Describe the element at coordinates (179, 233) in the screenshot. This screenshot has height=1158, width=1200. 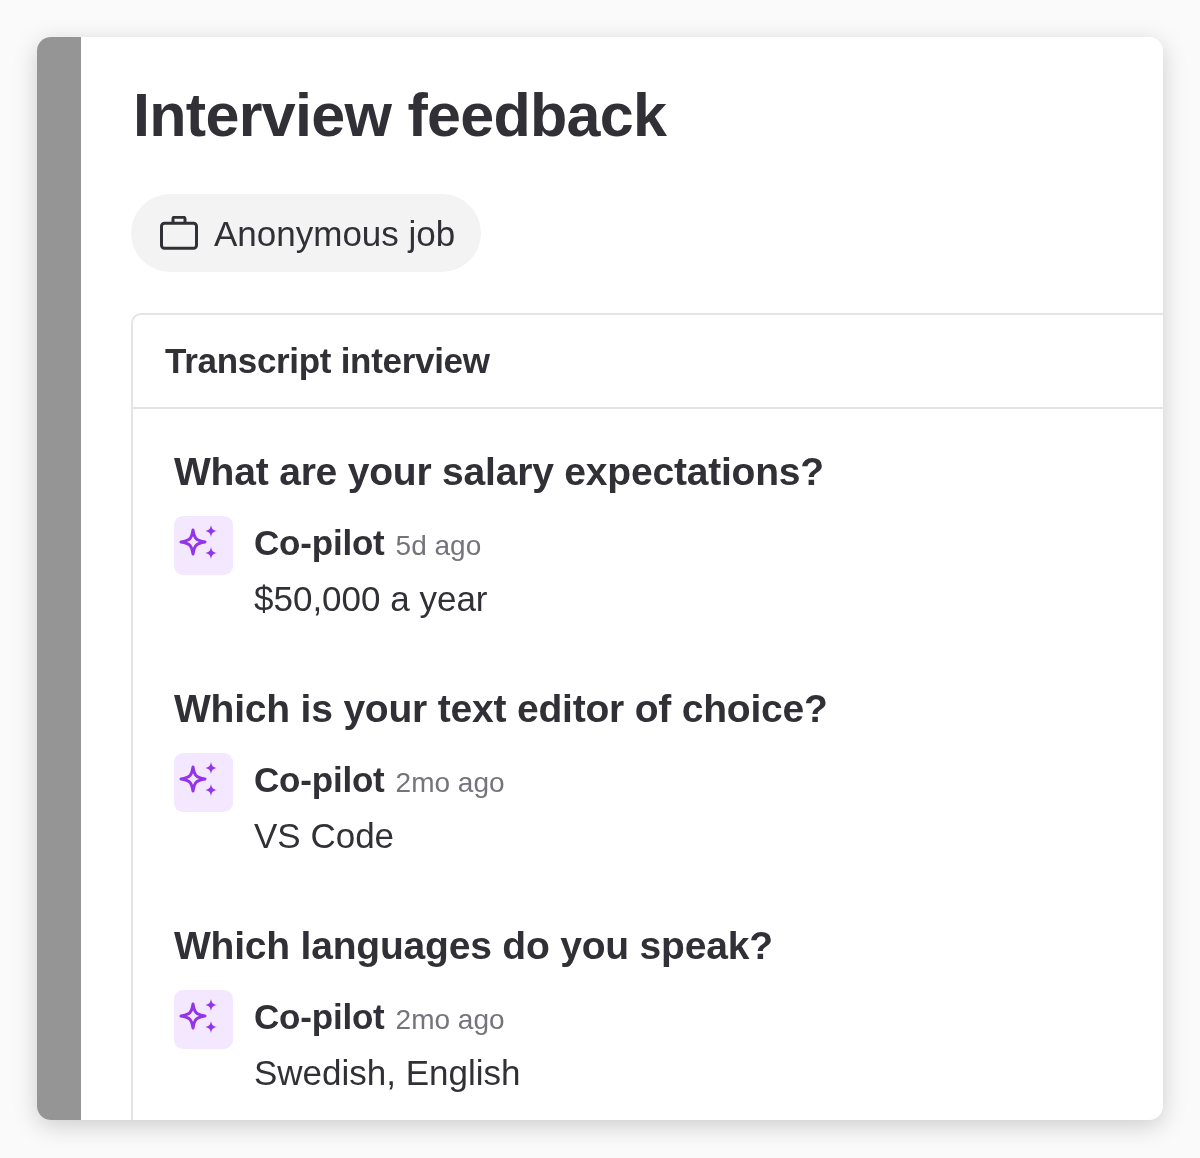
I see `briefcase-icon` at that location.